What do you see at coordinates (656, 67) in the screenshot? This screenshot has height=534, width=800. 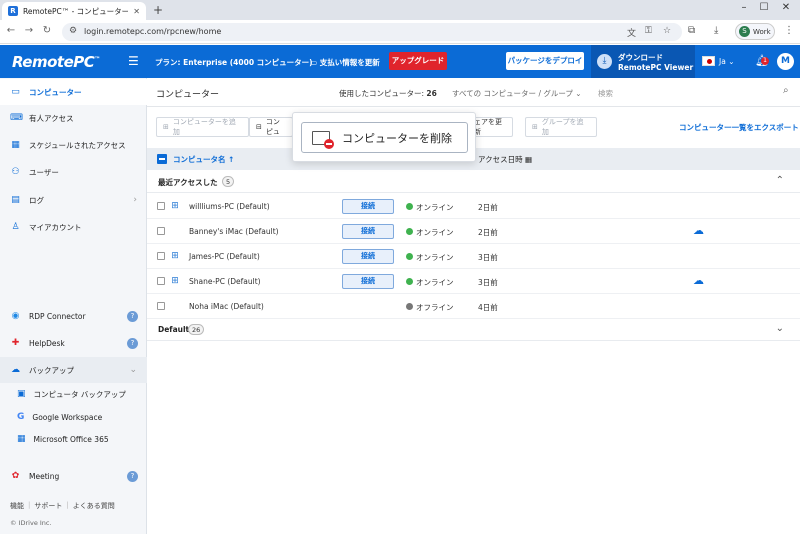 I see `download-product-label: RemotePC Viewer` at bounding box center [656, 67].